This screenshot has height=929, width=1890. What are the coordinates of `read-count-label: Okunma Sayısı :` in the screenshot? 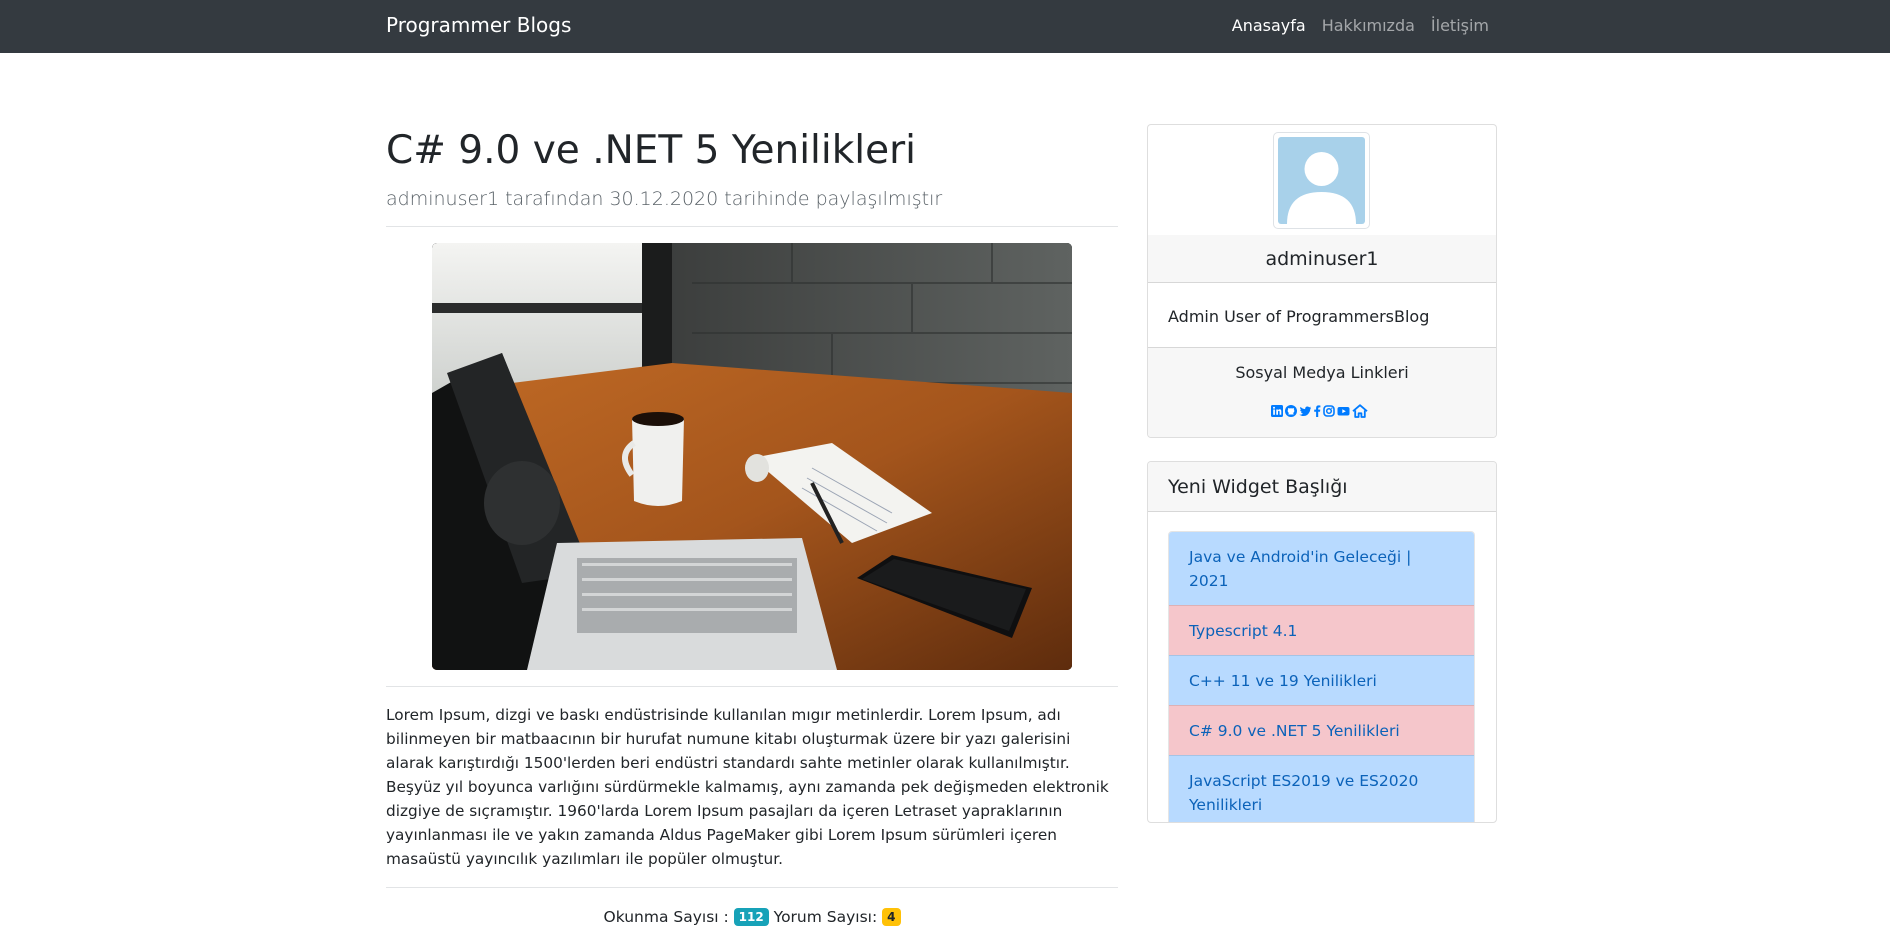 It's located at (666, 917).